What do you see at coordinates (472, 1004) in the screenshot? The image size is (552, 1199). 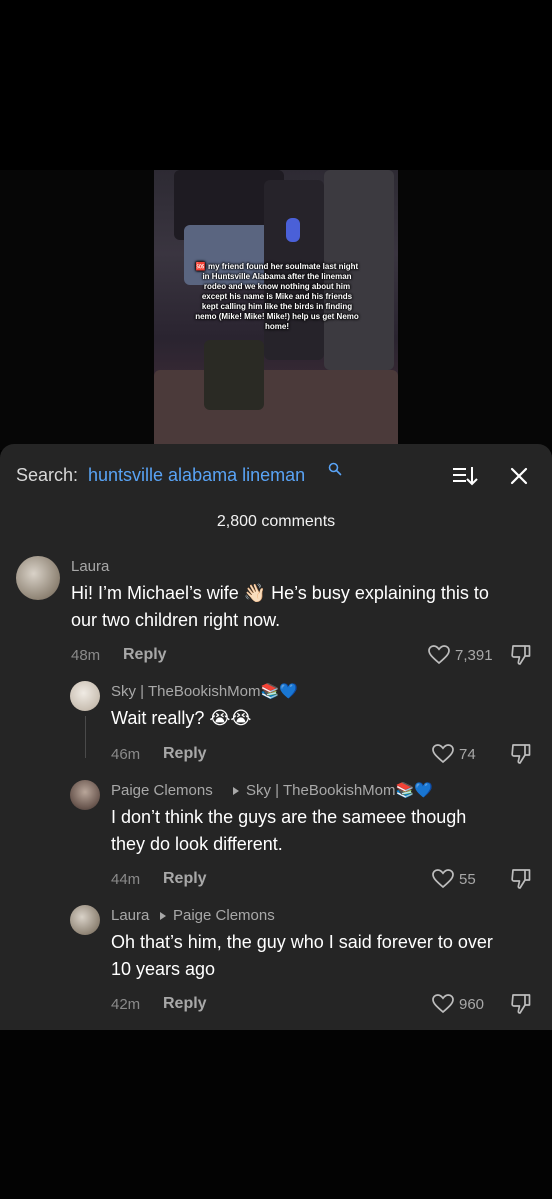 I see `like-count: 960` at bounding box center [472, 1004].